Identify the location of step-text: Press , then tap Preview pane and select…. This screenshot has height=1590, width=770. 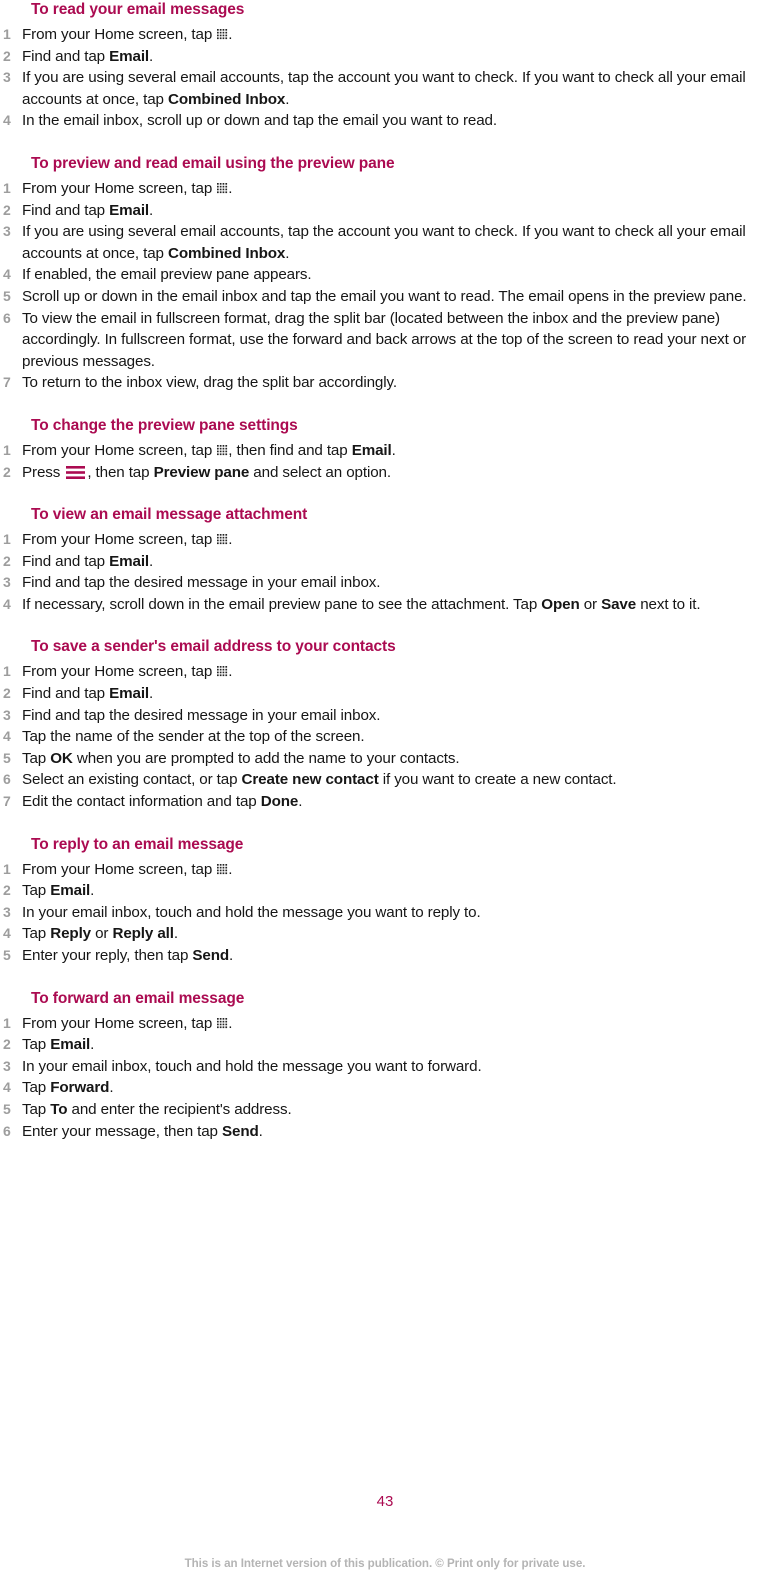
(206, 472).